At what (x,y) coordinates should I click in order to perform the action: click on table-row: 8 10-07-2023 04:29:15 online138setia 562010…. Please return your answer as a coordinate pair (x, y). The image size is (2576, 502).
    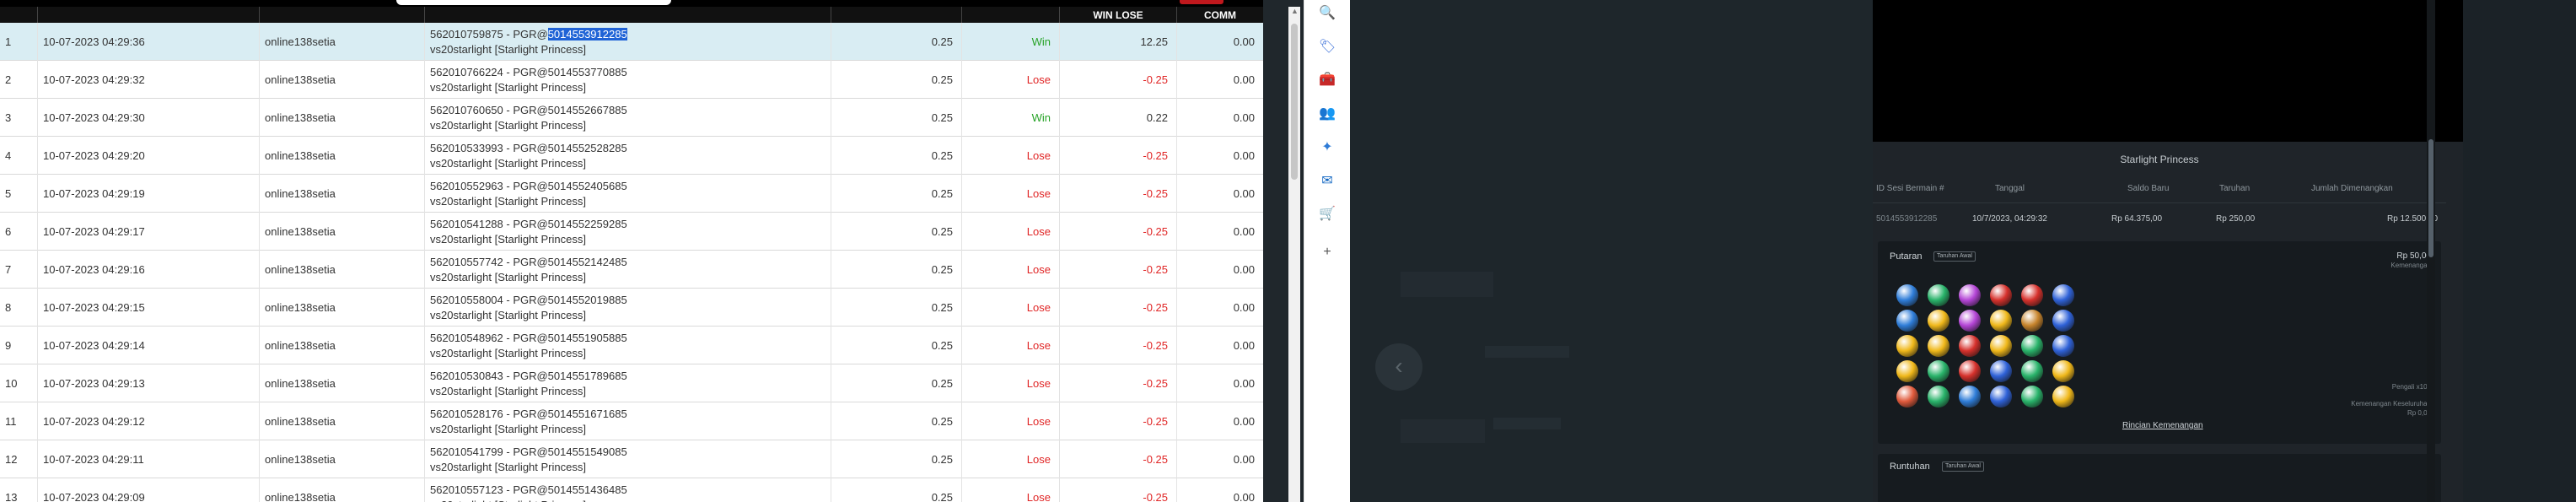
    Looking at the image, I should click on (631, 308).